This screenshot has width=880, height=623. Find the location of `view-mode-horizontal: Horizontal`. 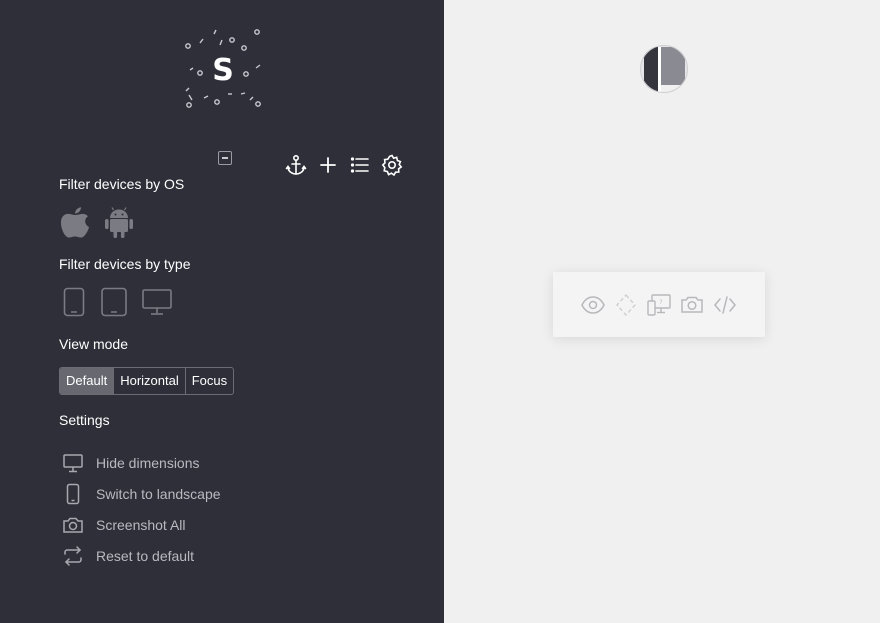

view-mode-horizontal: Horizontal is located at coordinates (149, 381).